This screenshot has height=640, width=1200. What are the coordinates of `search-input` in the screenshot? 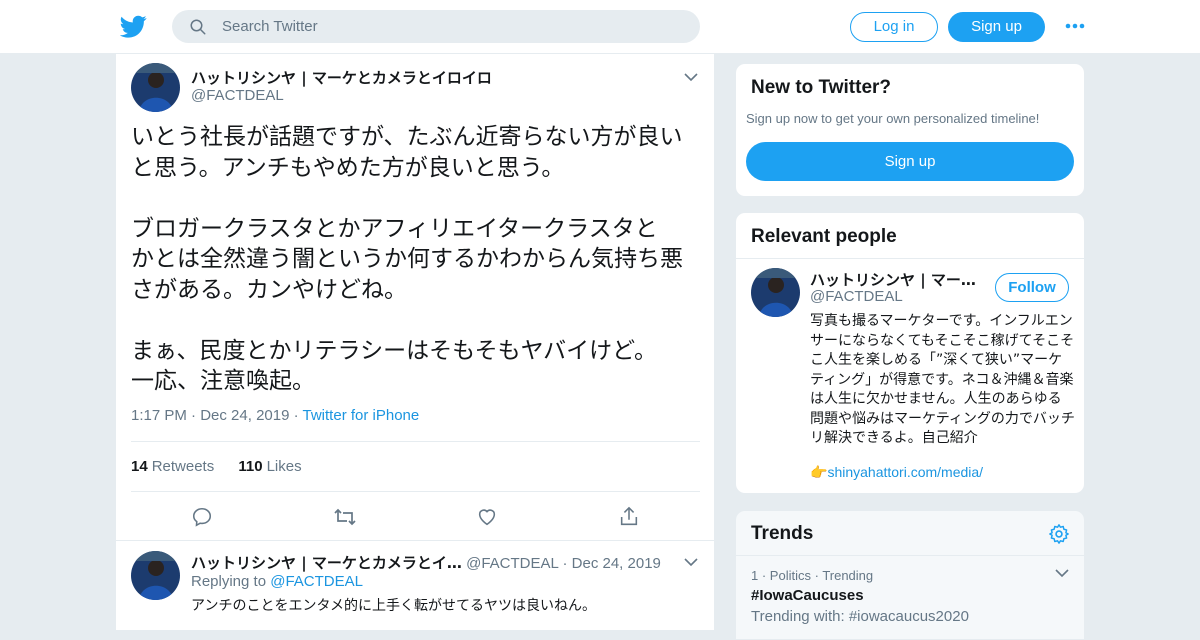 It's located at (452, 26).